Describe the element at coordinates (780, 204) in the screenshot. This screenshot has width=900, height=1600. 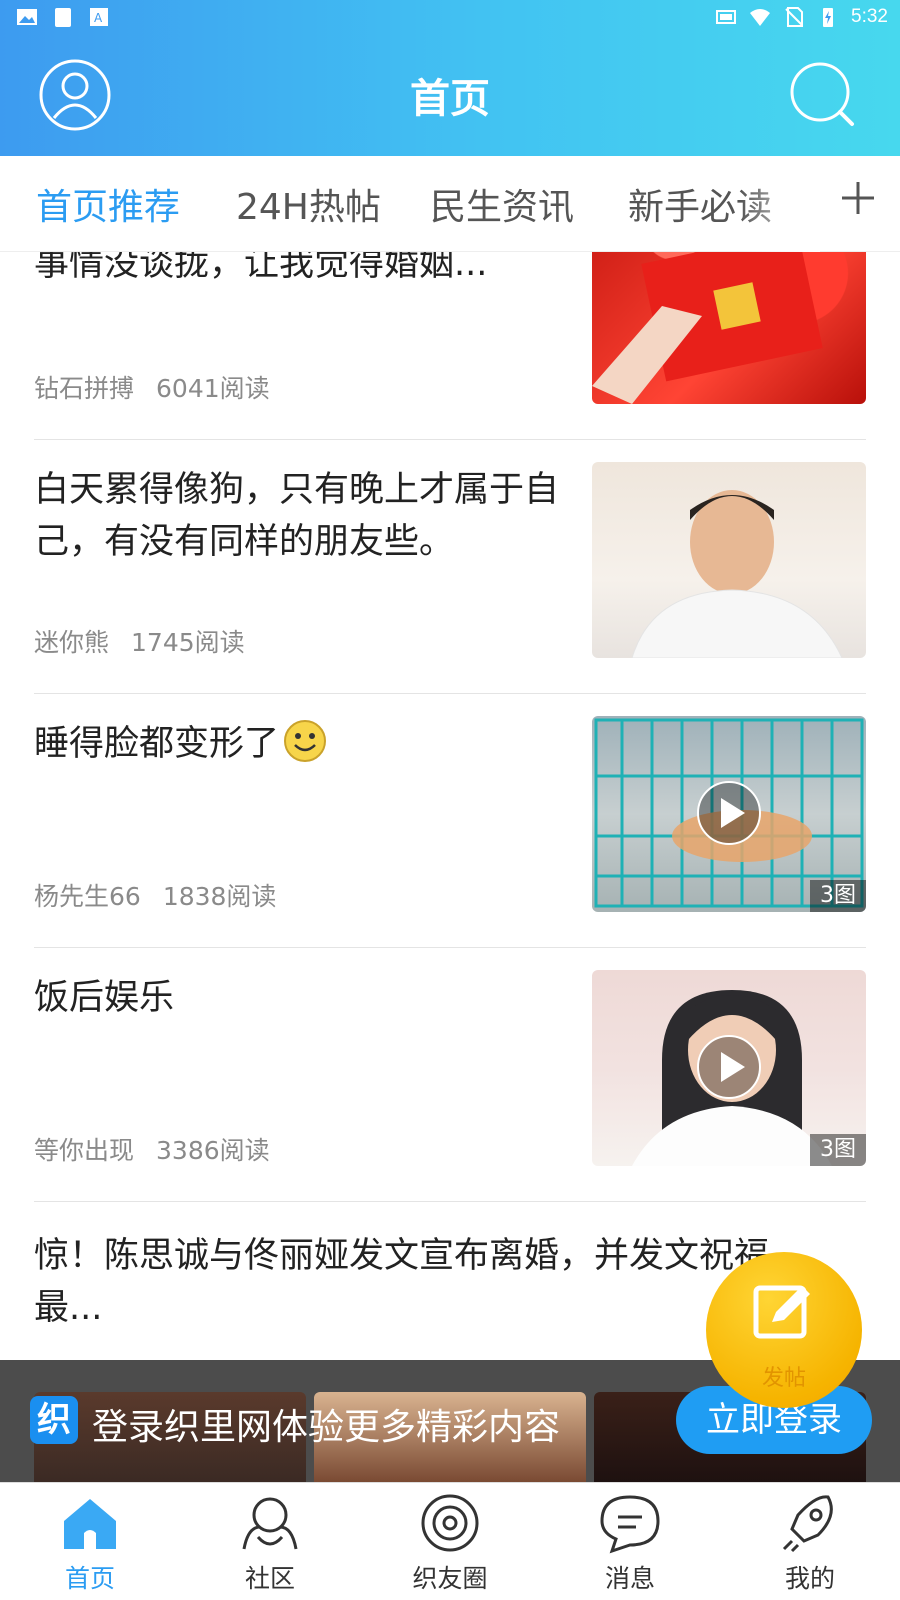
I see `tab-fade` at that location.